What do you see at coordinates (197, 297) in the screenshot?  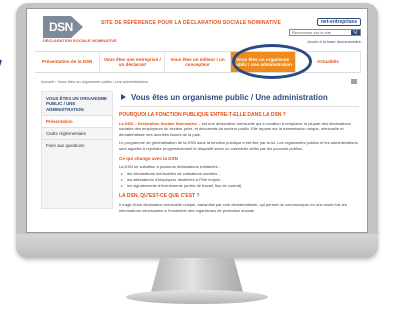 I see `monitor-stand-base` at bounding box center [197, 297].